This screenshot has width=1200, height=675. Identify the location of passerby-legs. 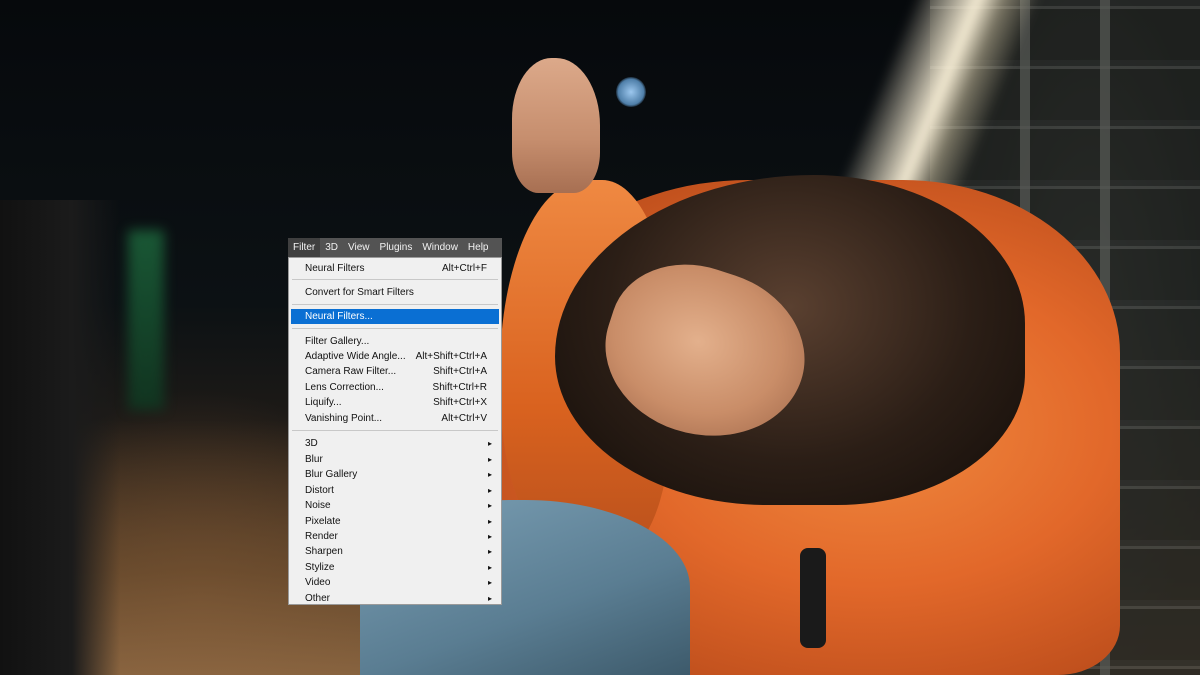
(60, 437).